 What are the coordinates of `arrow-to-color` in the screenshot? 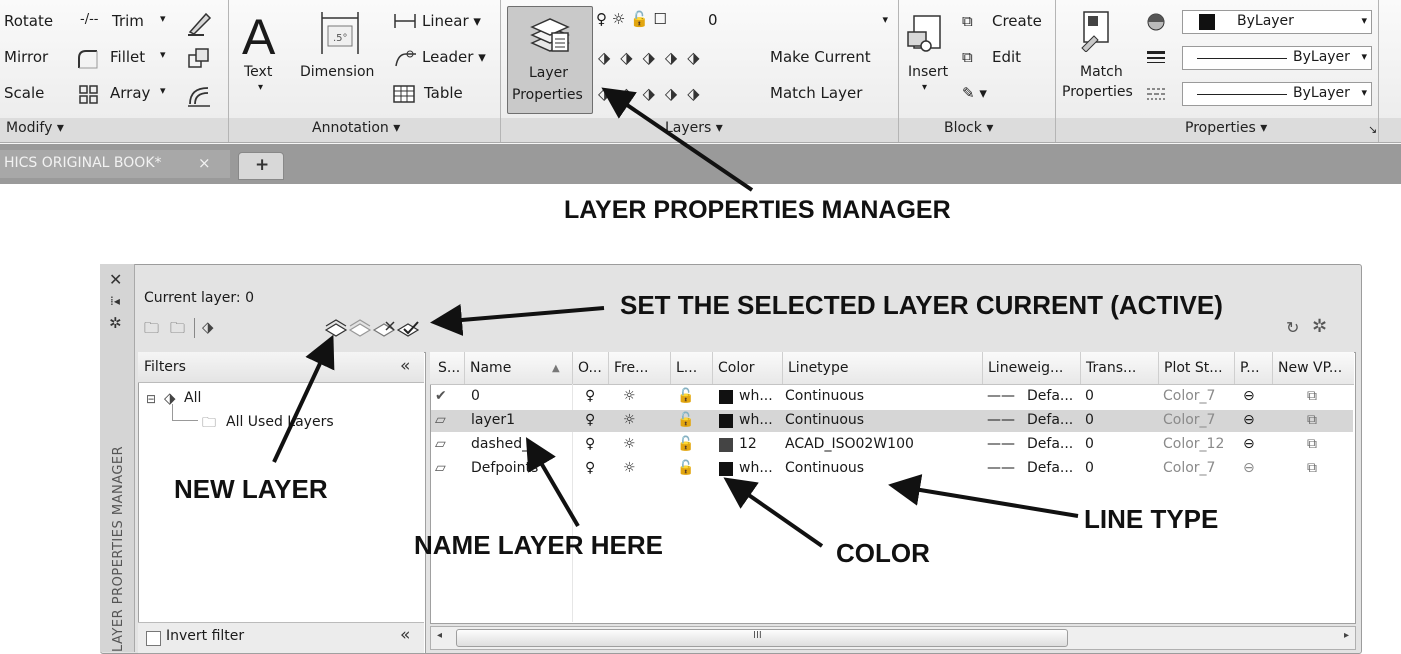 It's located at (773, 512).